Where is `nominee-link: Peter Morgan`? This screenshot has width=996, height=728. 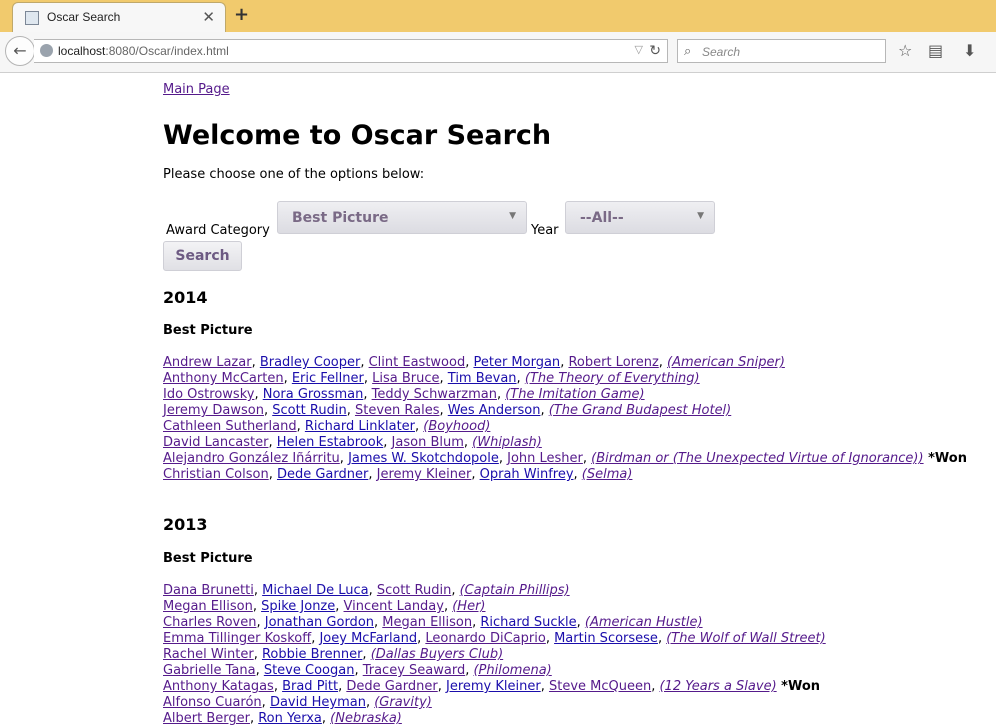 nominee-link: Peter Morgan is located at coordinates (516, 362).